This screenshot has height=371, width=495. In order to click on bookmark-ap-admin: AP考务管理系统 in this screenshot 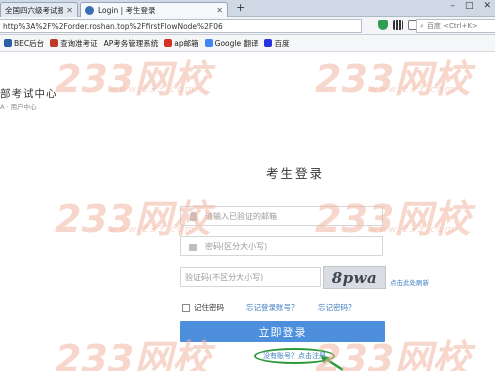, I will do `click(131, 43)`.